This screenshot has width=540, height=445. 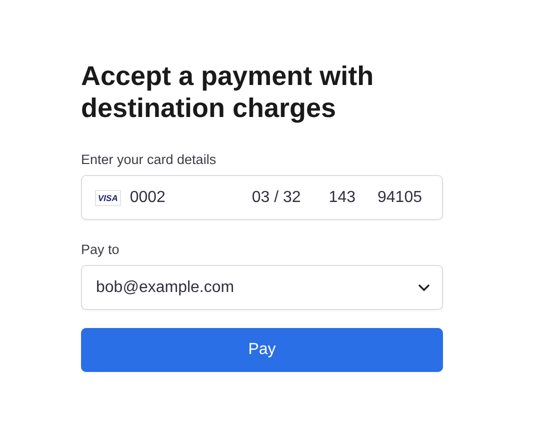 I want to click on pay-to-dropdown: bob@example.com, so click(x=262, y=287).